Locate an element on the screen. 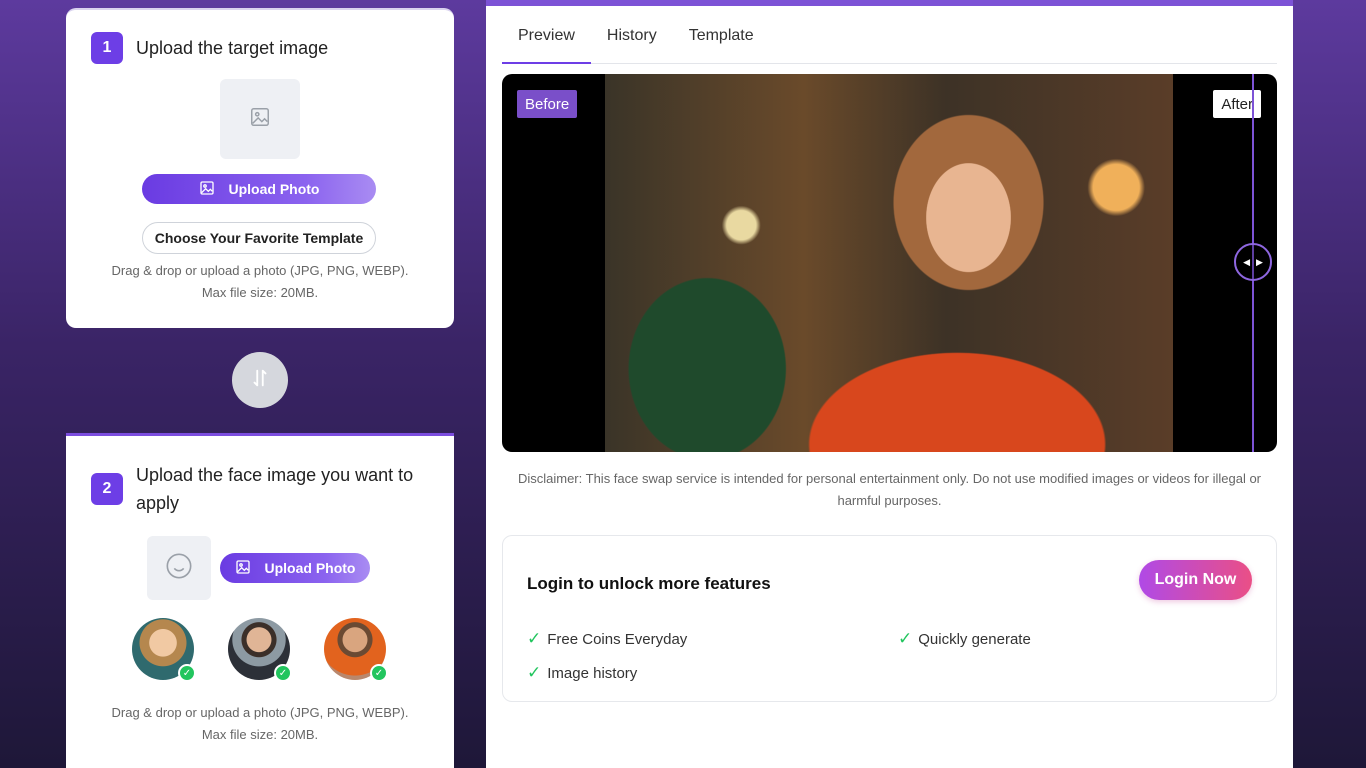 The image size is (1366, 768). arrow-right-icon: ▶ is located at coordinates (1259, 261).